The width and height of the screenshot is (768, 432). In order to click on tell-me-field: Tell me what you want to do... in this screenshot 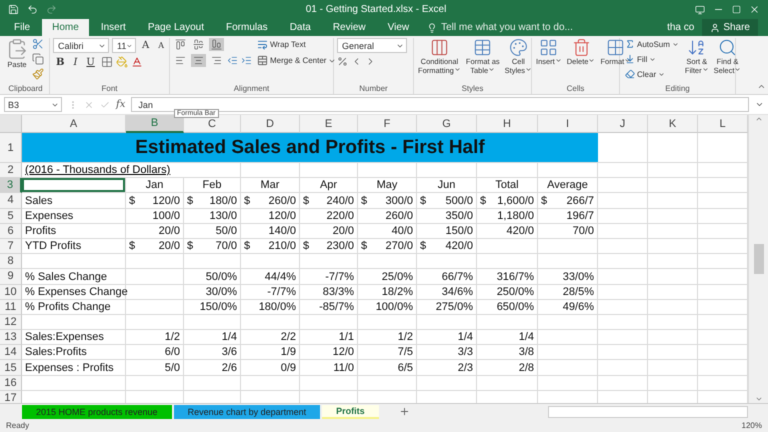, I will do `click(500, 27)`.